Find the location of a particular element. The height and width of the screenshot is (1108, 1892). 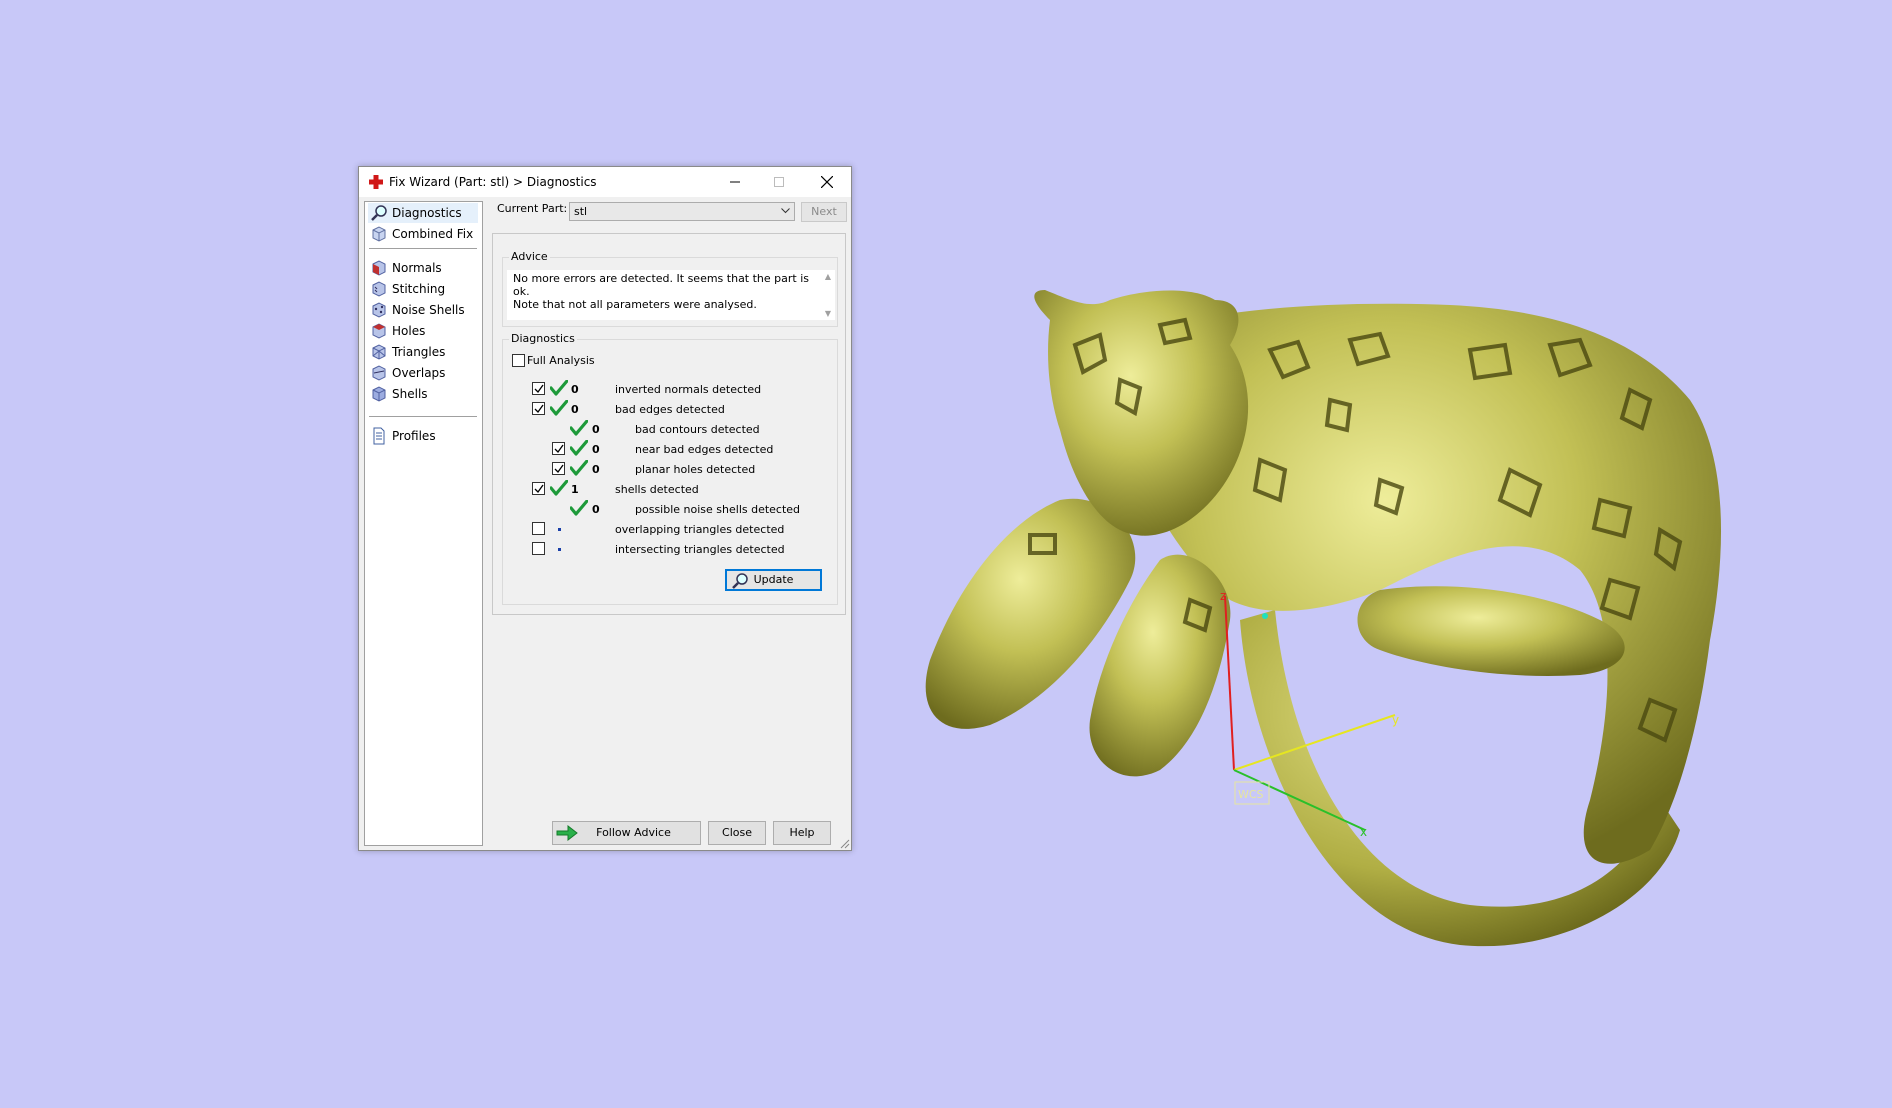

near-bad-edges-count: 0 is located at coordinates (596, 449).